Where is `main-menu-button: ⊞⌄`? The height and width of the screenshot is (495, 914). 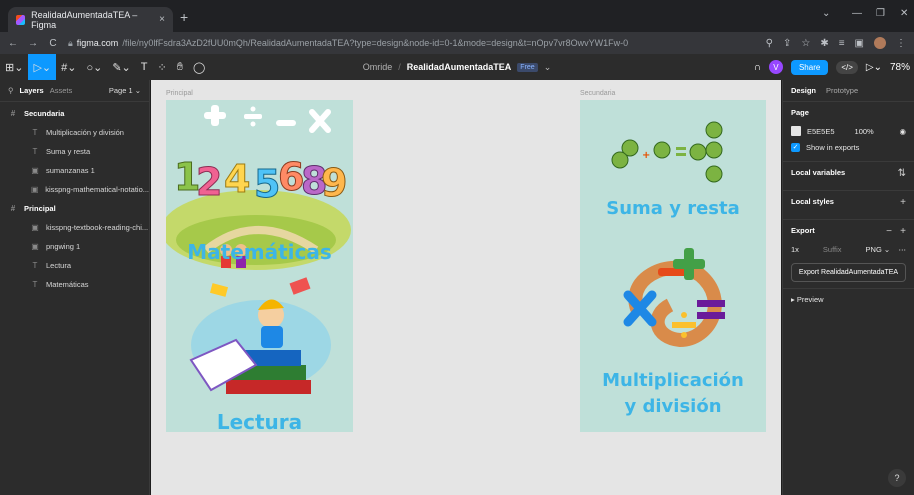 main-menu-button: ⊞⌄ is located at coordinates (14, 67).